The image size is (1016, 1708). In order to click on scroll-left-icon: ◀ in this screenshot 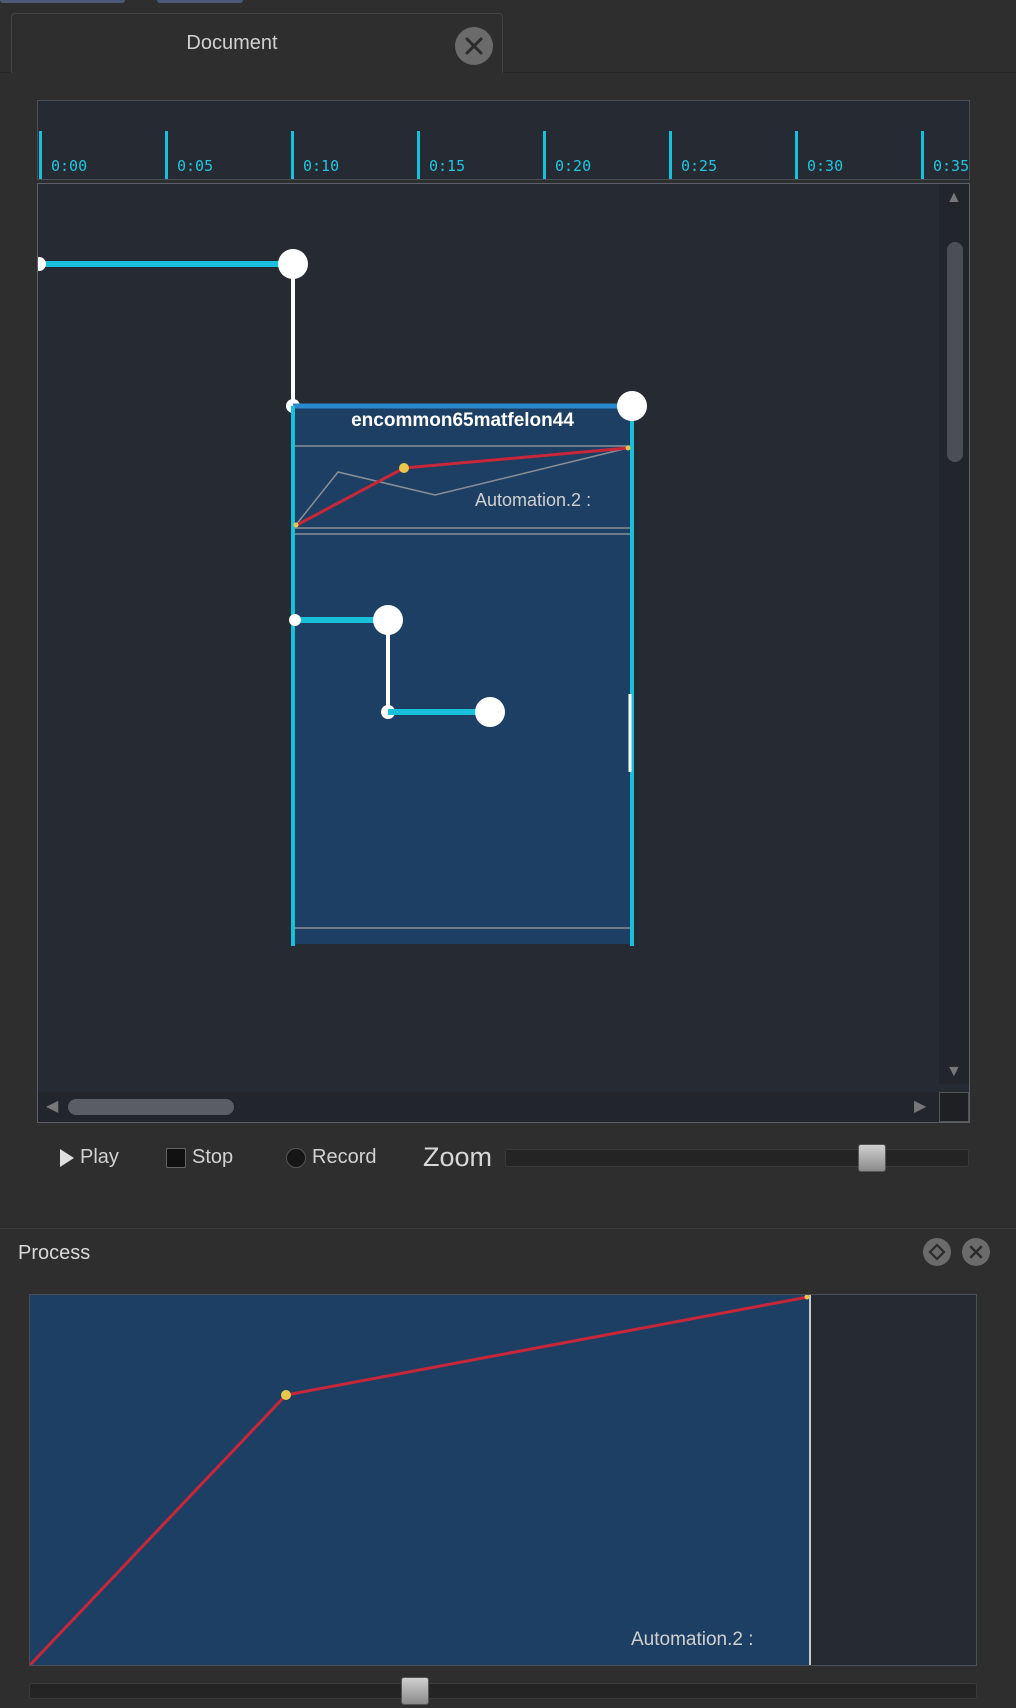, I will do `click(52, 1107)`.